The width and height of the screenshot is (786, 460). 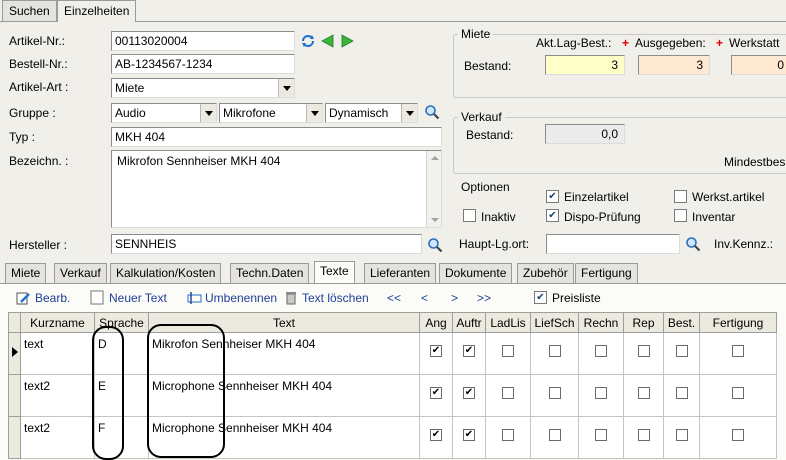 I want to click on preisliste-checkbox, so click(x=540, y=297).